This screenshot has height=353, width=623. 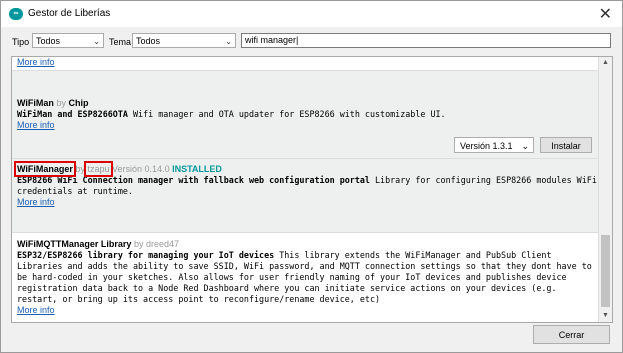 I want to click on type-select-value: Todos, so click(x=48, y=41).